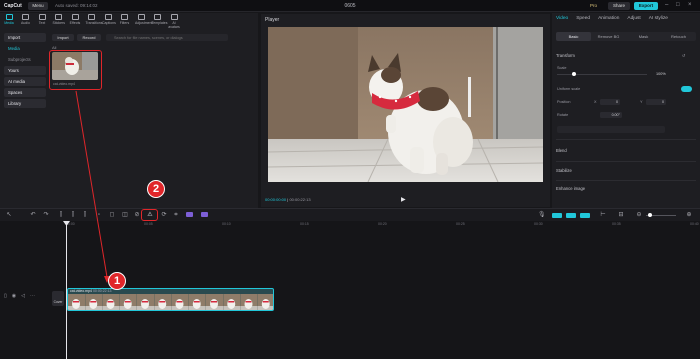  I want to click on step-badge-1: 1, so click(117, 281).